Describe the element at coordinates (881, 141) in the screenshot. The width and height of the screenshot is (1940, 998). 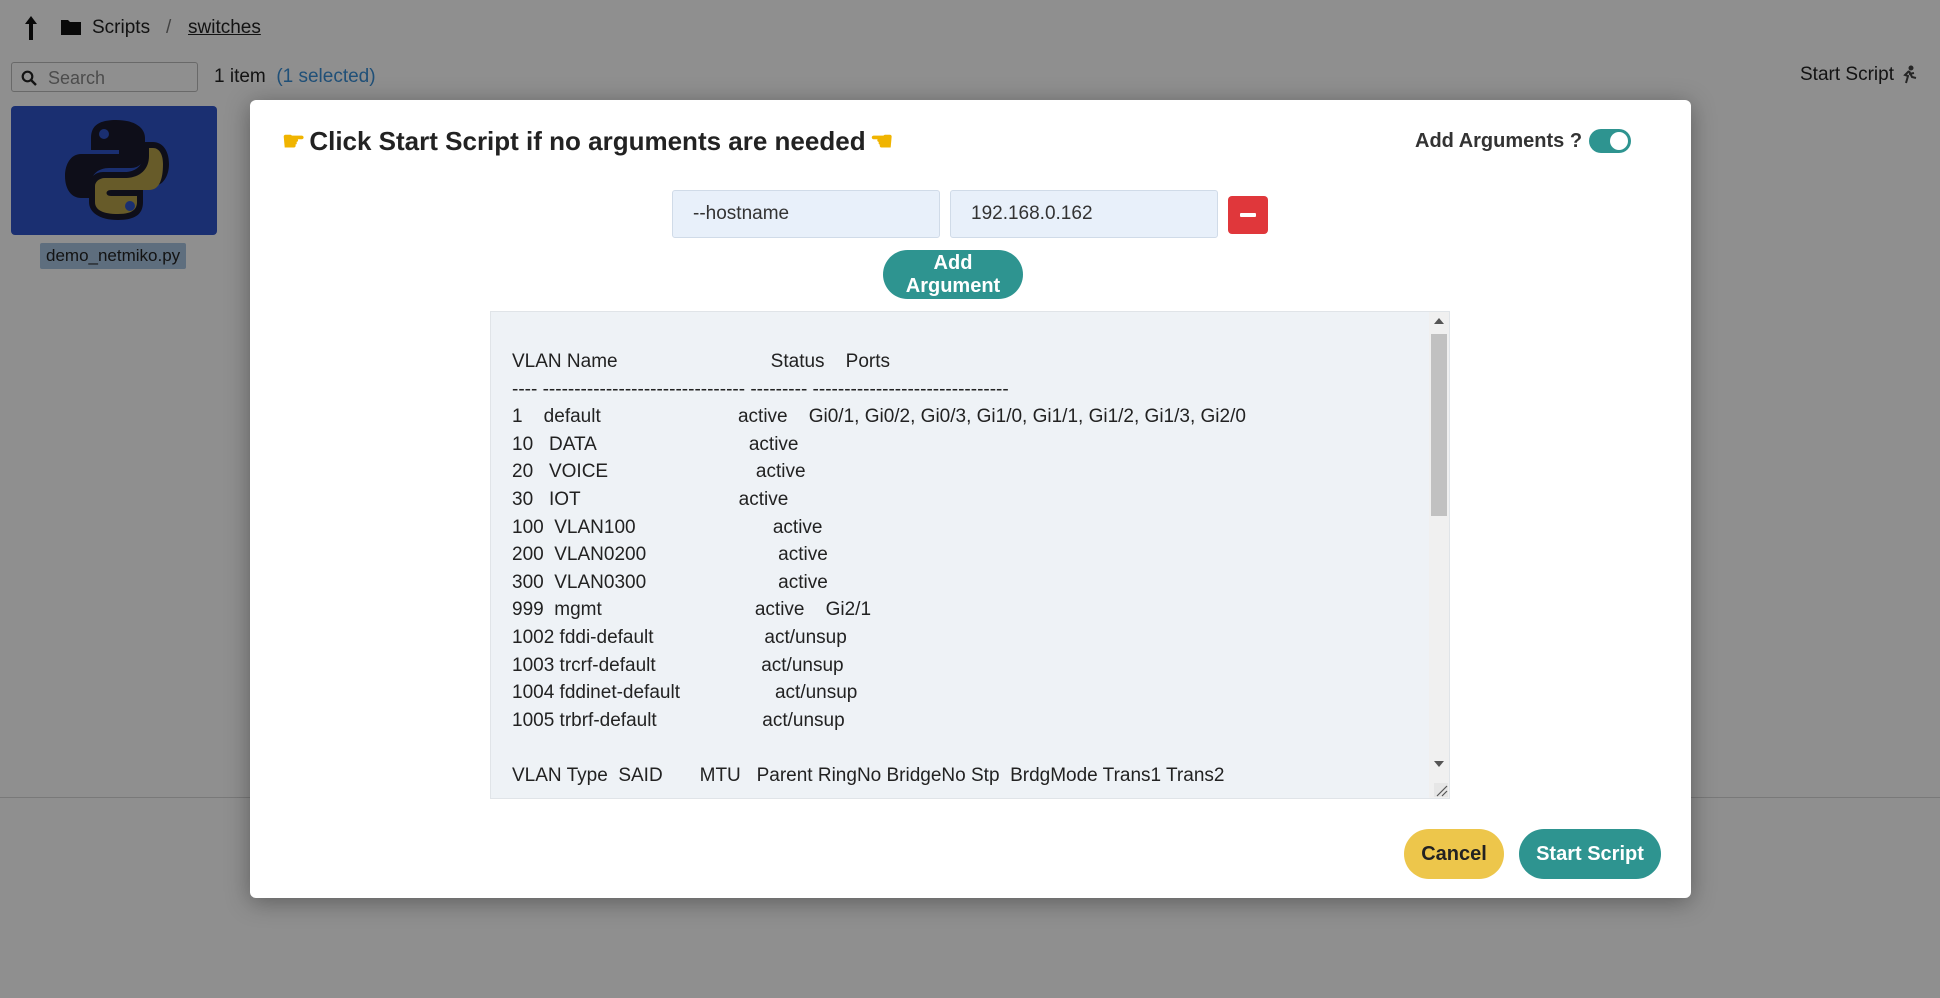
I see `pointing-left-hand-icon: ☛` at that location.